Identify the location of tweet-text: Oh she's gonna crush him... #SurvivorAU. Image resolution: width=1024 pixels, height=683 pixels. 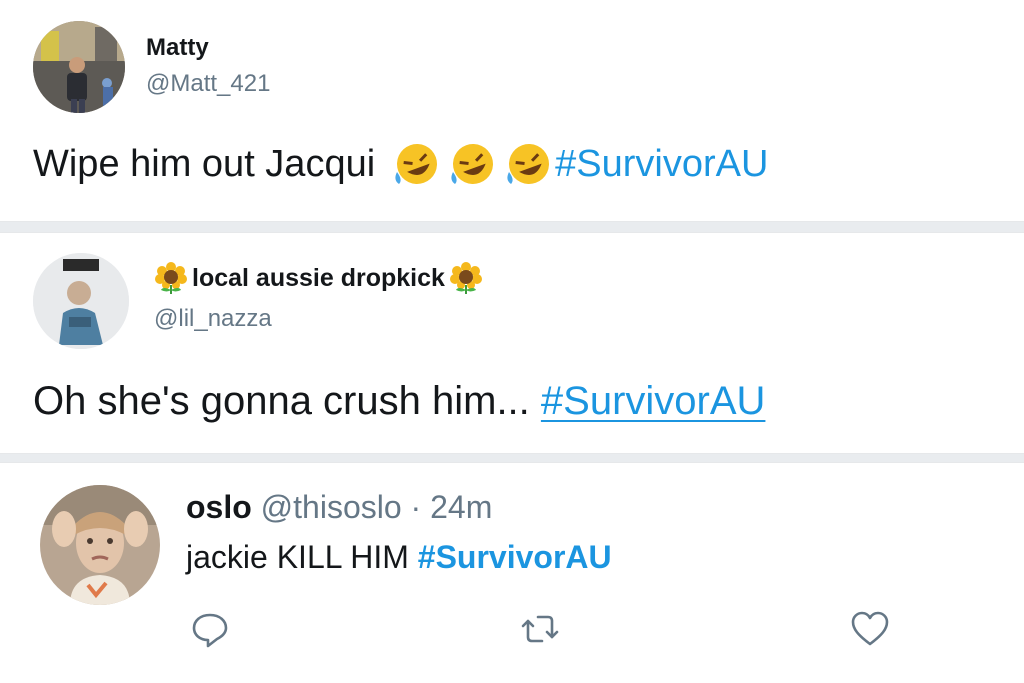
(399, 401).